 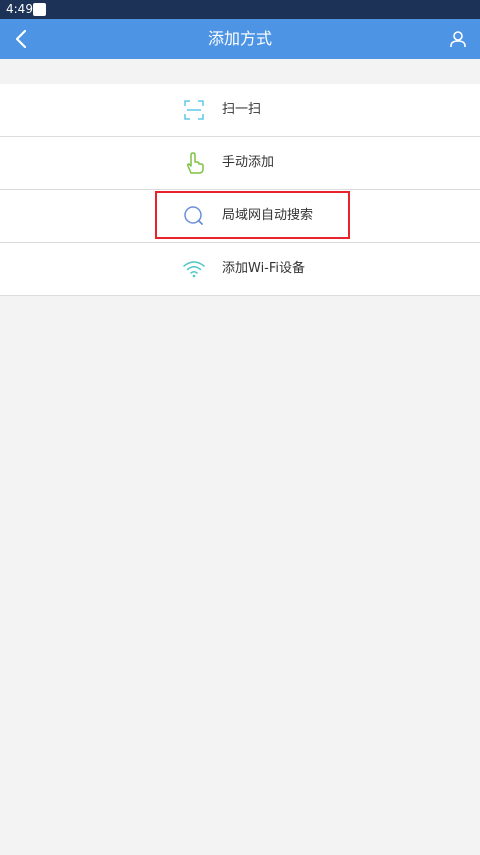 I want to click on hand-pointer-icon, so click(x=195, y=163).